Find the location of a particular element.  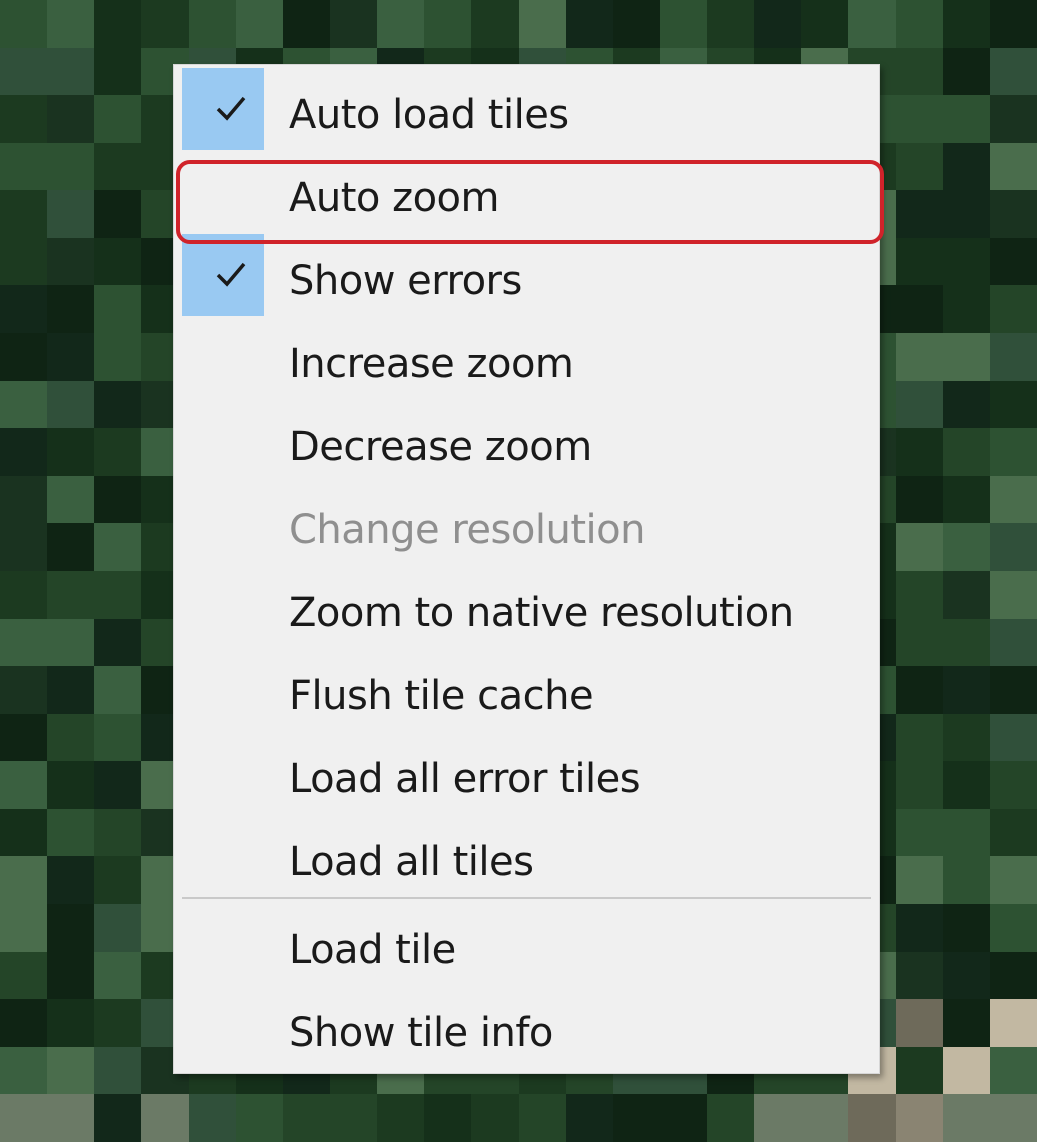

menu-item-flush-tile-cache: Flush tile cache is located at coordinates (526, 687).